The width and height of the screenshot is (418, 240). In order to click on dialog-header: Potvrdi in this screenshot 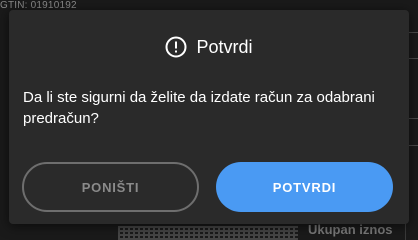, I will do `click(209, 47)`.